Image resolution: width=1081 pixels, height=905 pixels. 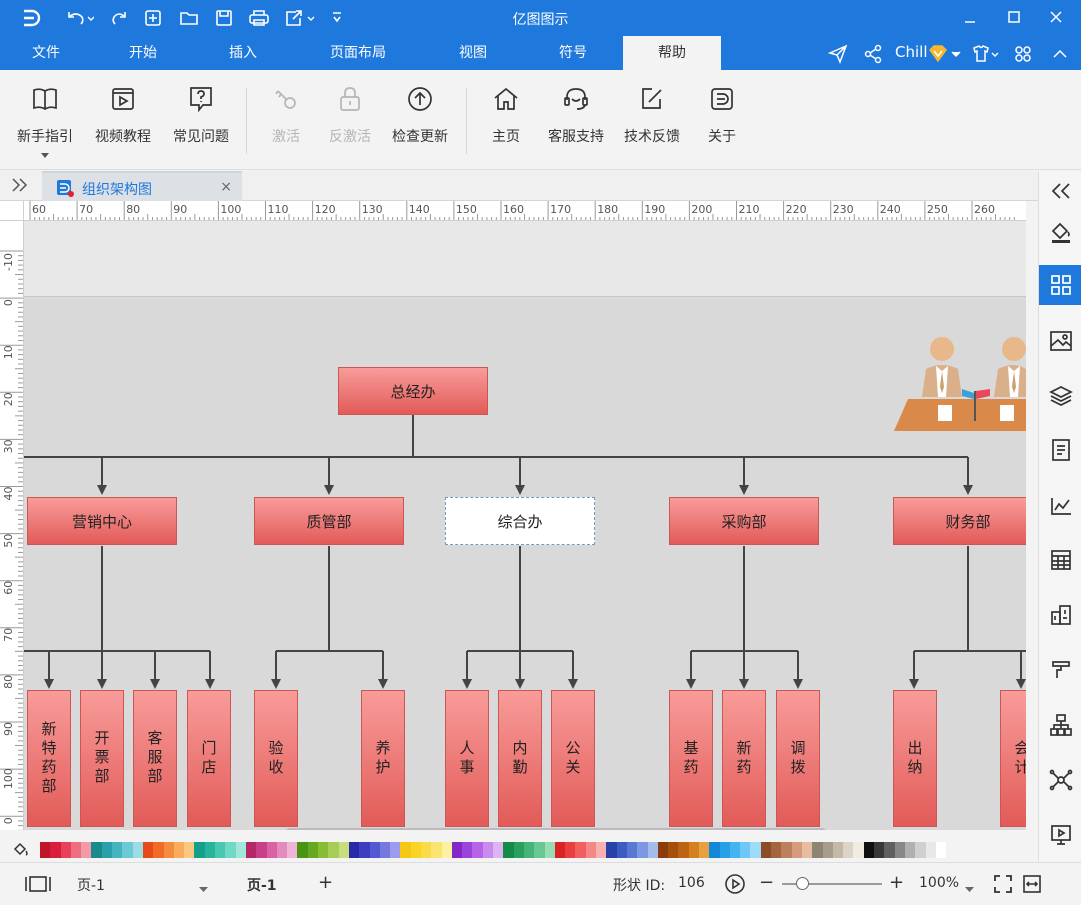 I want to click on org-node-unit: 门店, so click(x=209, y=758).